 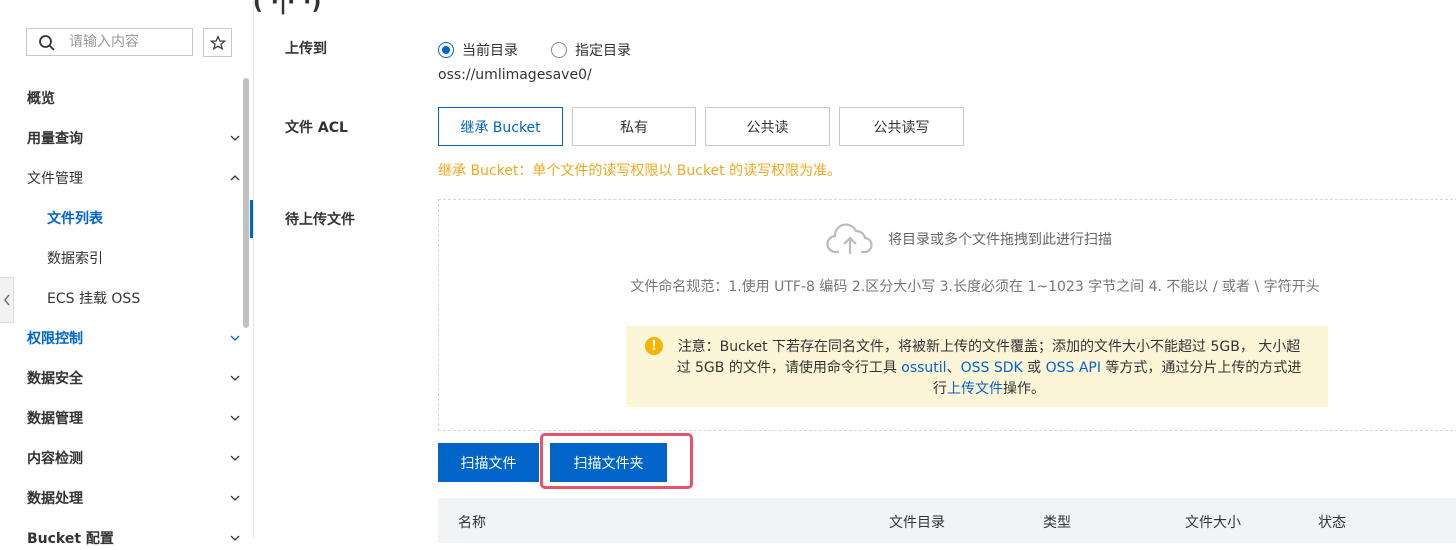 I want to click on acl-private-button: 私有, so click(x=634, y=126).